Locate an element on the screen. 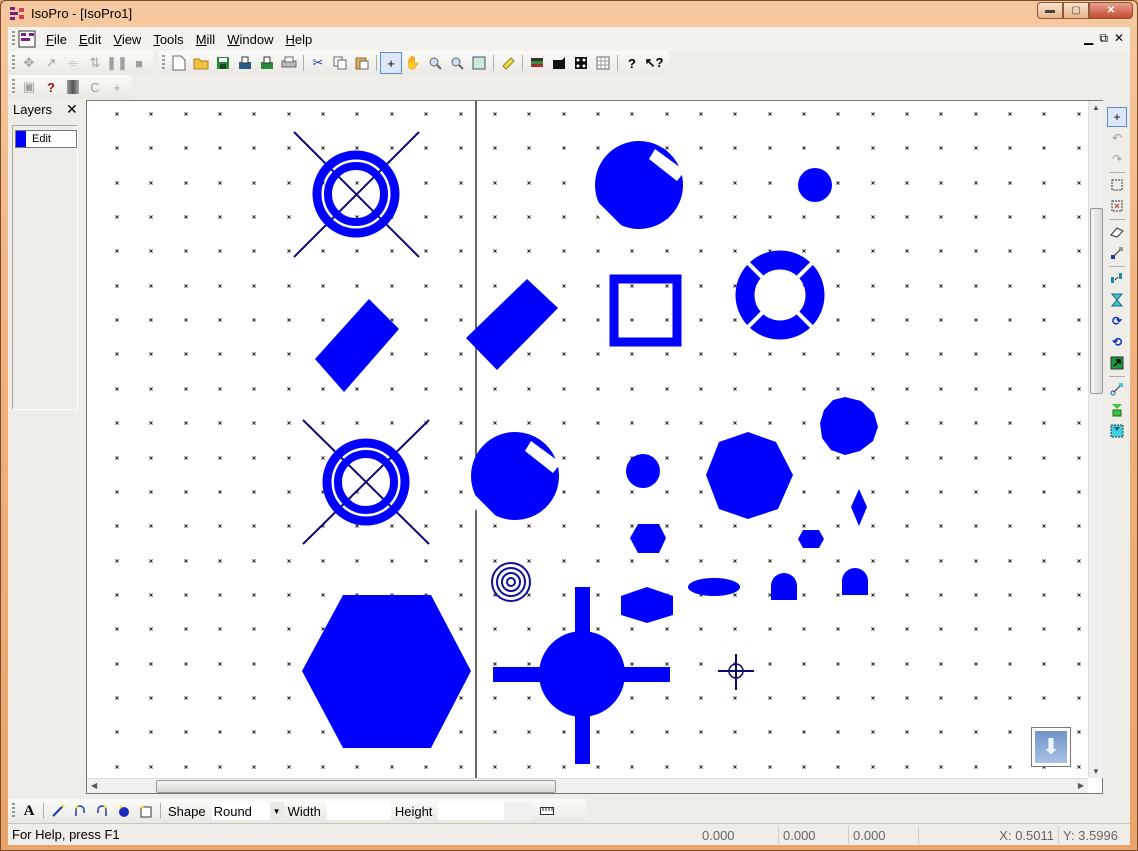  deselect-rect-icon is located at coordinates (1117, 206).